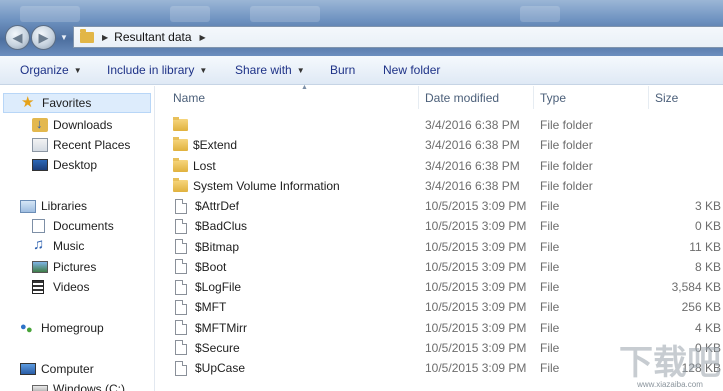 The height and width of the screenshot is (391, 723). What do you see at coordinates (439, 267) in the screenshot?
I see `table-row: $Boot 10/5/2015 3:09 PM File 8 KB` at bounding box center [439, 267].